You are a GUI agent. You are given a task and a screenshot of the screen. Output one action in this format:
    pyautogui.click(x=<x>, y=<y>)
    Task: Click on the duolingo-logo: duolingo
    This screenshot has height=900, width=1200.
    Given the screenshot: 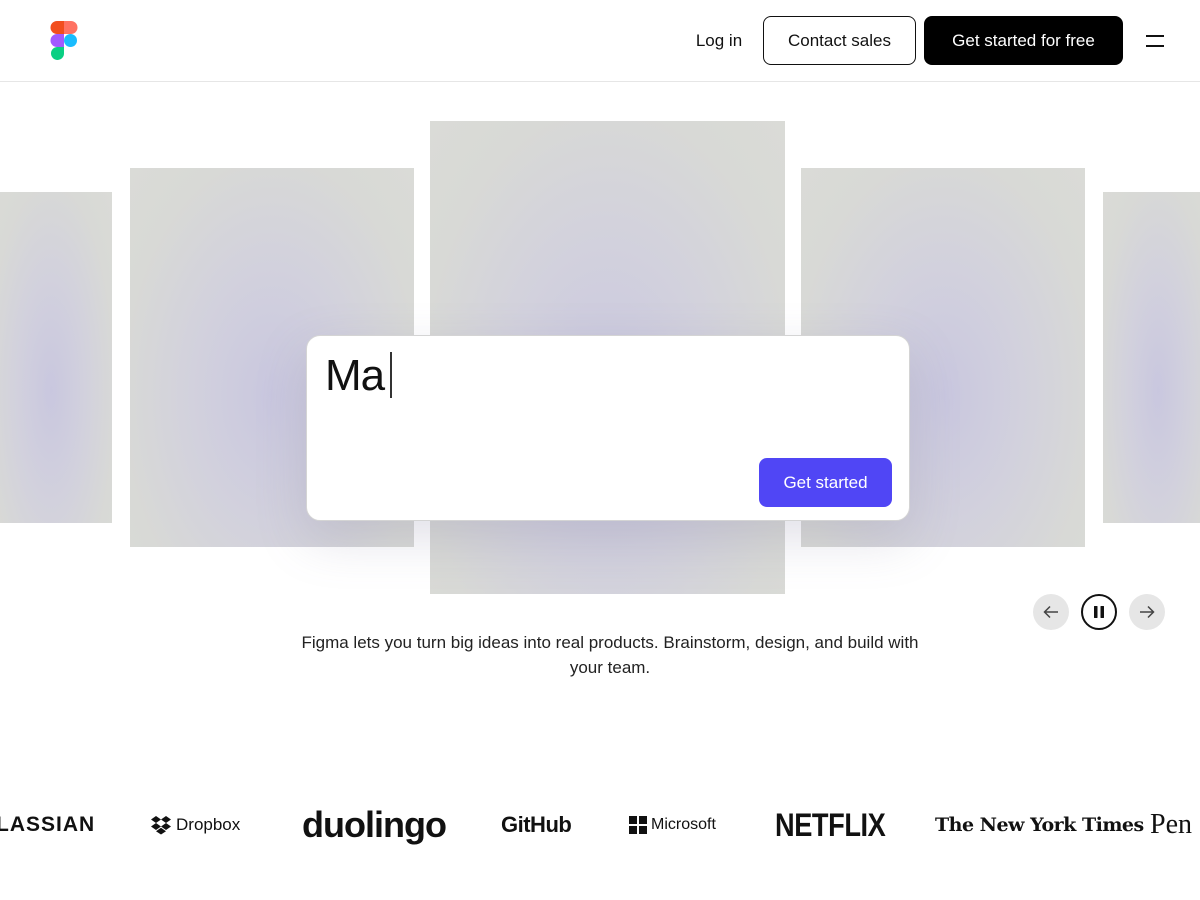 What is the action you would take?
    pyautogui.click(x=374, y=824)
    